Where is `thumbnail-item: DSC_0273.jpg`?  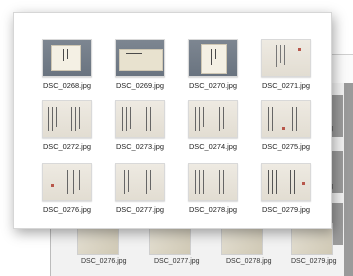 thumbnail-item: DSC_0273.jpg is located at coordinates (140, 127).